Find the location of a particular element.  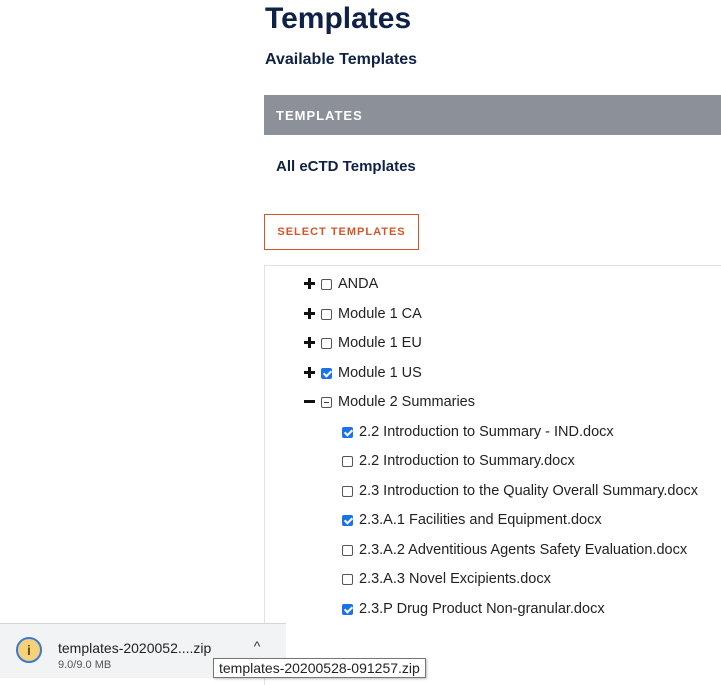

tree-child-item: 2.3.P Drug Product Non-granular.docx is located at coordinates (473, 609).